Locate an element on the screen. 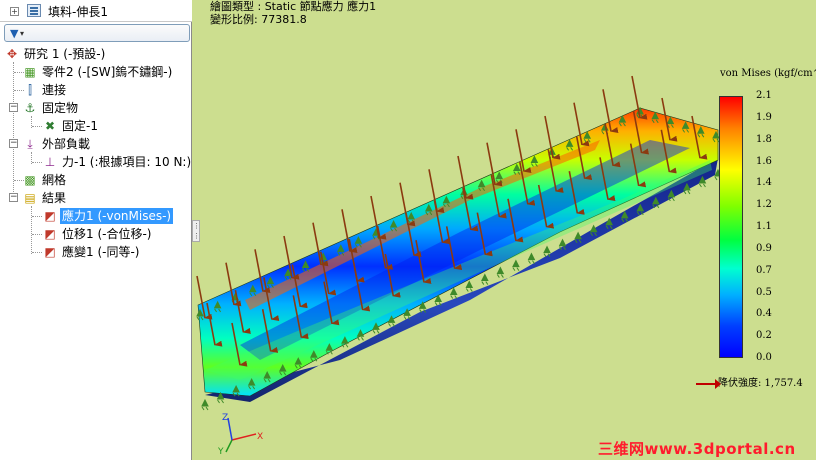  expand-icon: + is located at coordinates (14, 11).